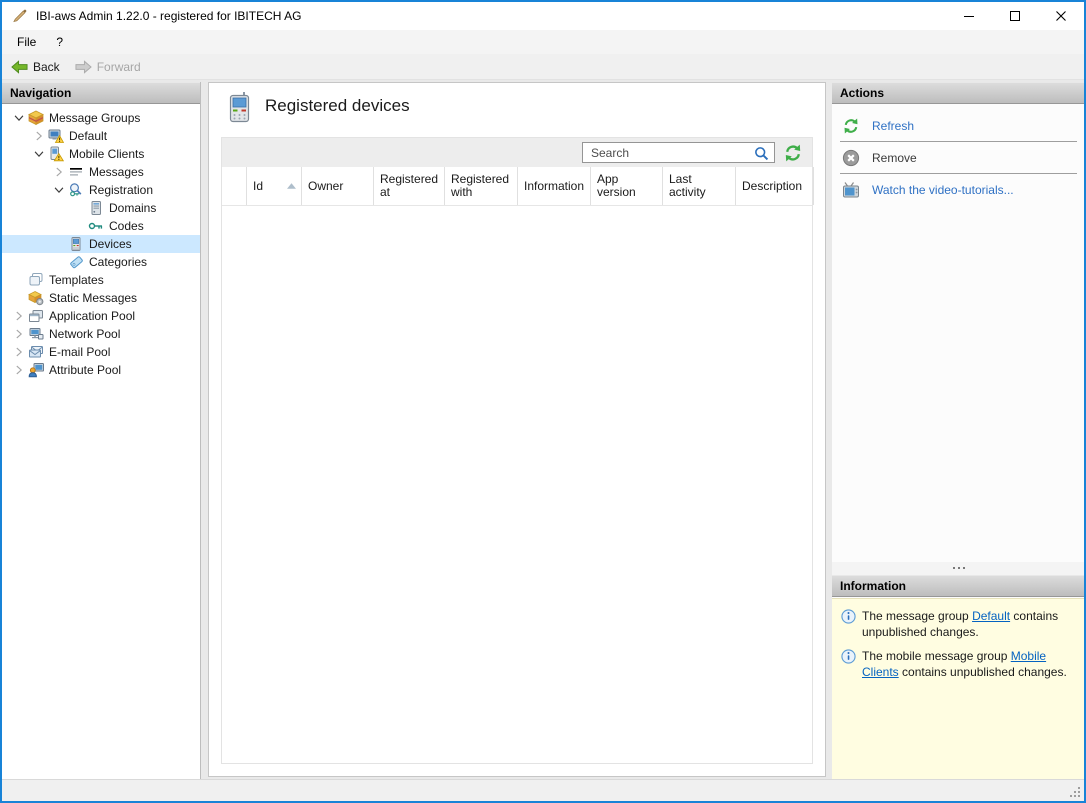 The width and height of the screenshot is (1086, 803). I want to click on nav-item-domains: Domains, so click(101, 208).